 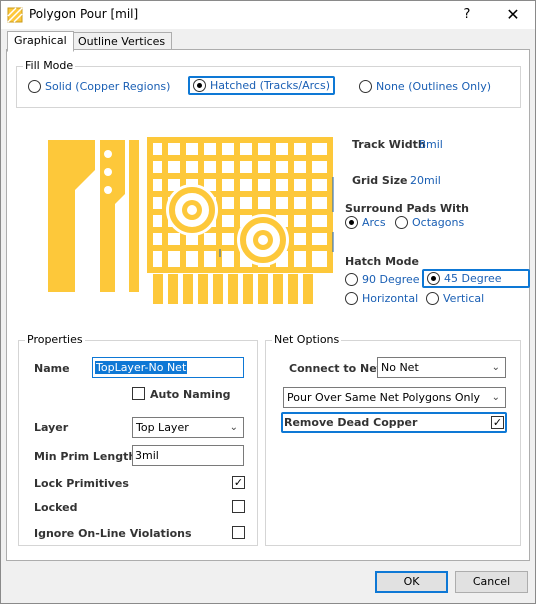 I want to click on remove-dead-copper-checkbox: ✓, so click(x=497, y=422).